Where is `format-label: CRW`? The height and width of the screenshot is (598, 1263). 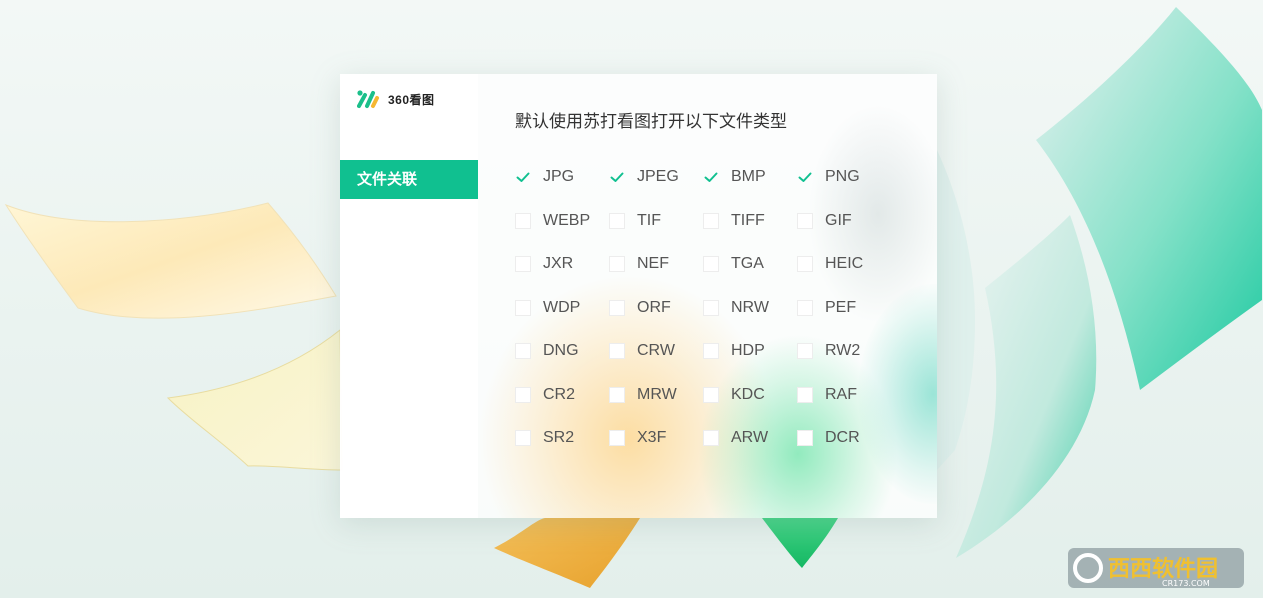 format-label: CRW is located at coordinates (656, 350).